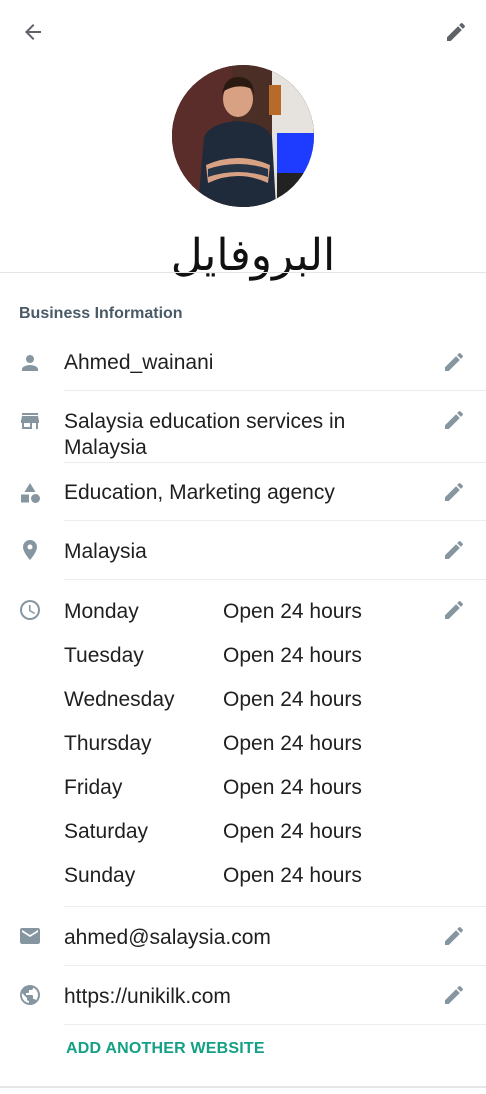 The image size is (486, 1094). What do you see at coordinates (139, 362) in the screenshot?
I see `business-name: Ahmed_wainani` at bounding box center [139, 362].